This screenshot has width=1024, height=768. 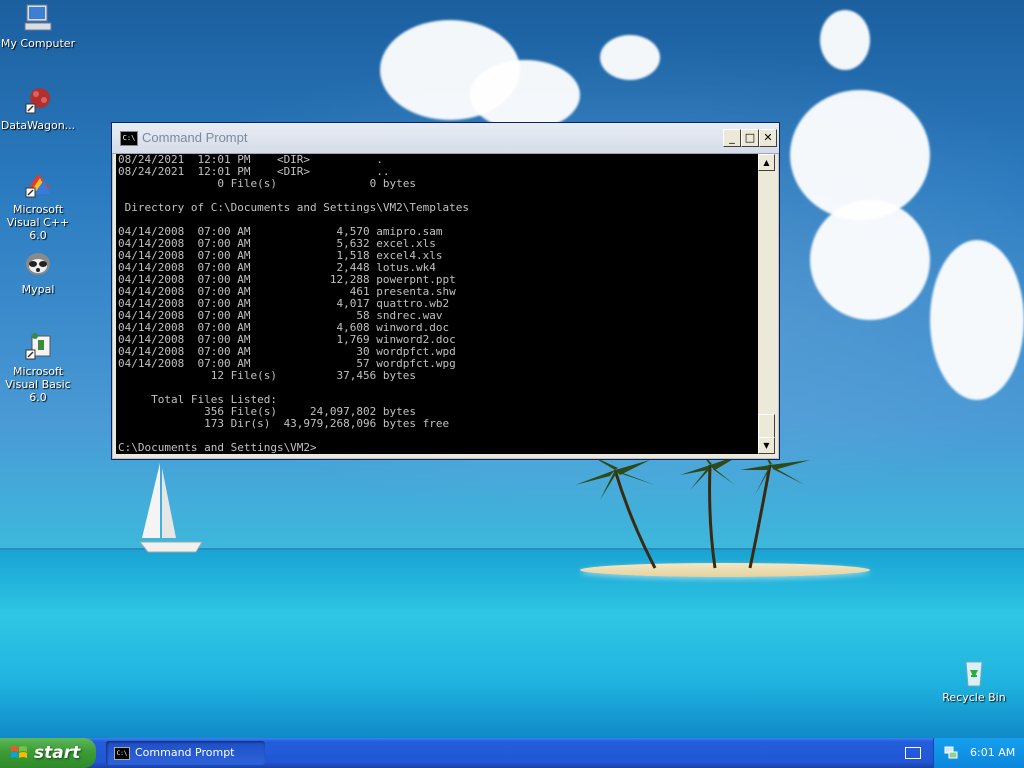 I want to click on scroll-thumb, so click(x=766, y=426).